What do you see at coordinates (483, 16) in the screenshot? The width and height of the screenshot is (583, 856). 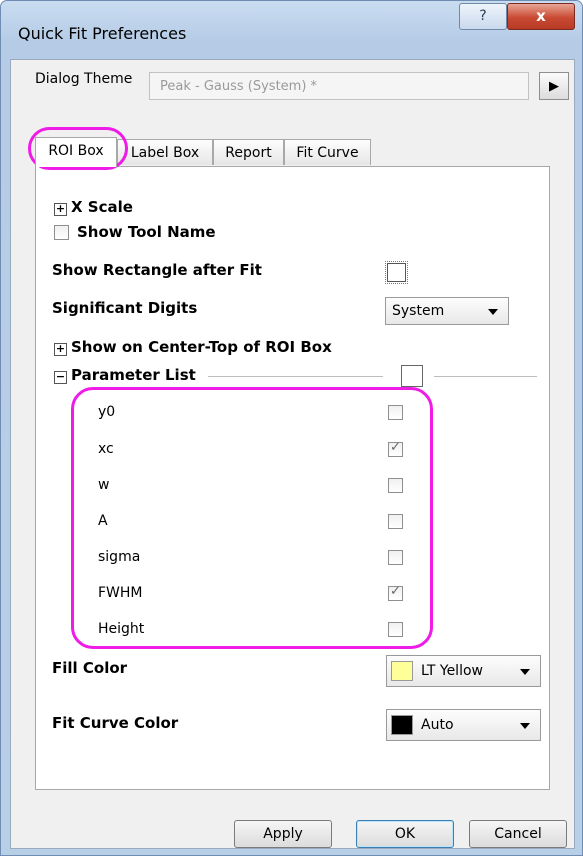 I see `help-button: ?` at bounding box center [483, 16].